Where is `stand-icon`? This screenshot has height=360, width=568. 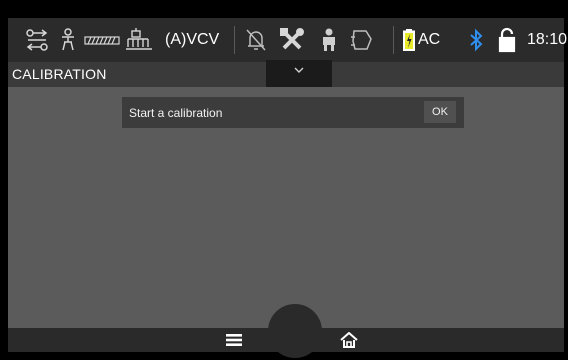 stand-icon is located at coordinates (139, 40).